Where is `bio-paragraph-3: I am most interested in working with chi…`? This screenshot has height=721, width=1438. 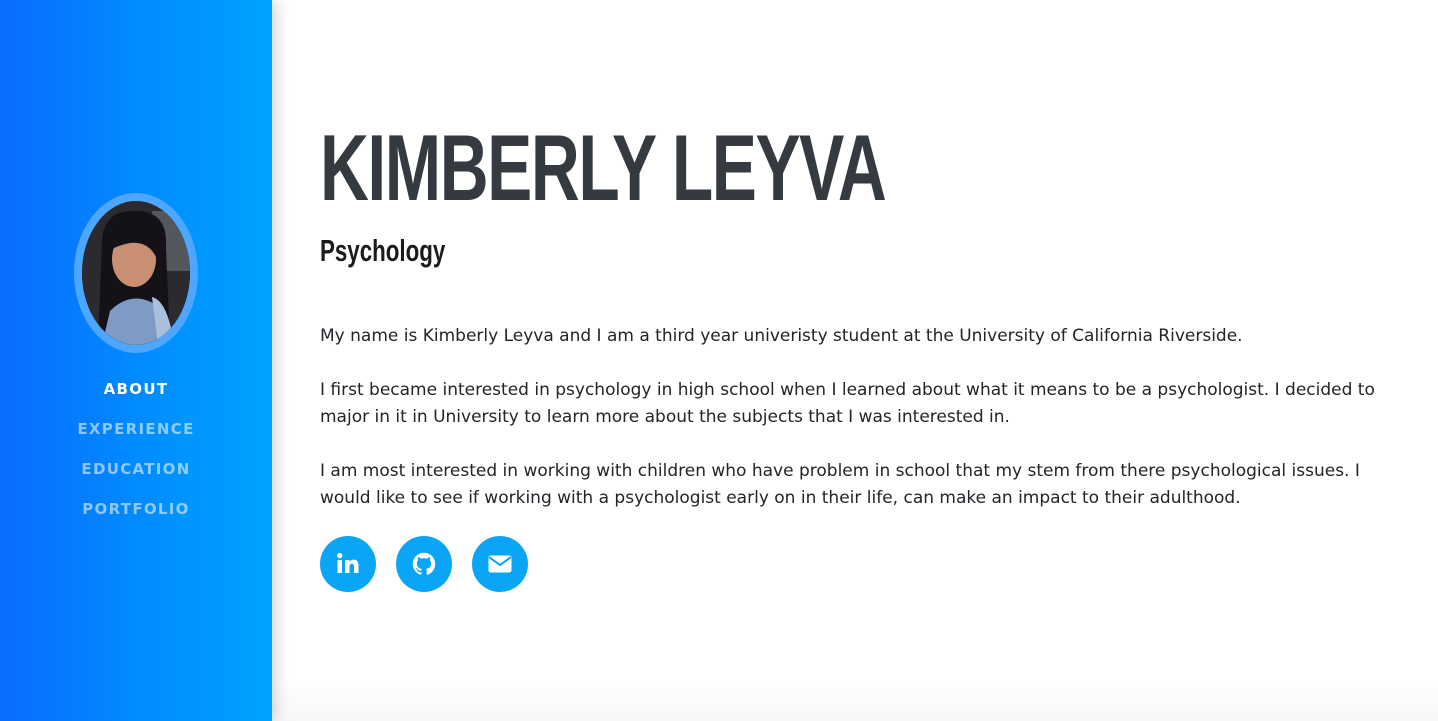
bio-paragraph-3: I am most interested in working with chi… is located at coordinates (840, 484).